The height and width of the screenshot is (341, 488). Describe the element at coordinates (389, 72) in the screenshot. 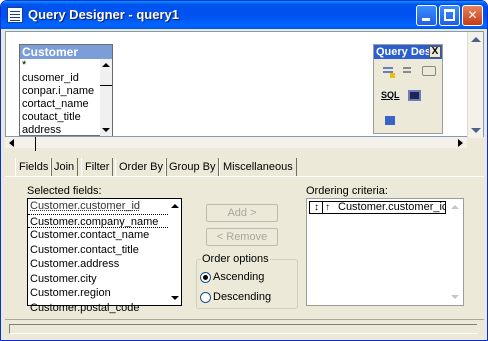

I see `add-table-icon` at that location.